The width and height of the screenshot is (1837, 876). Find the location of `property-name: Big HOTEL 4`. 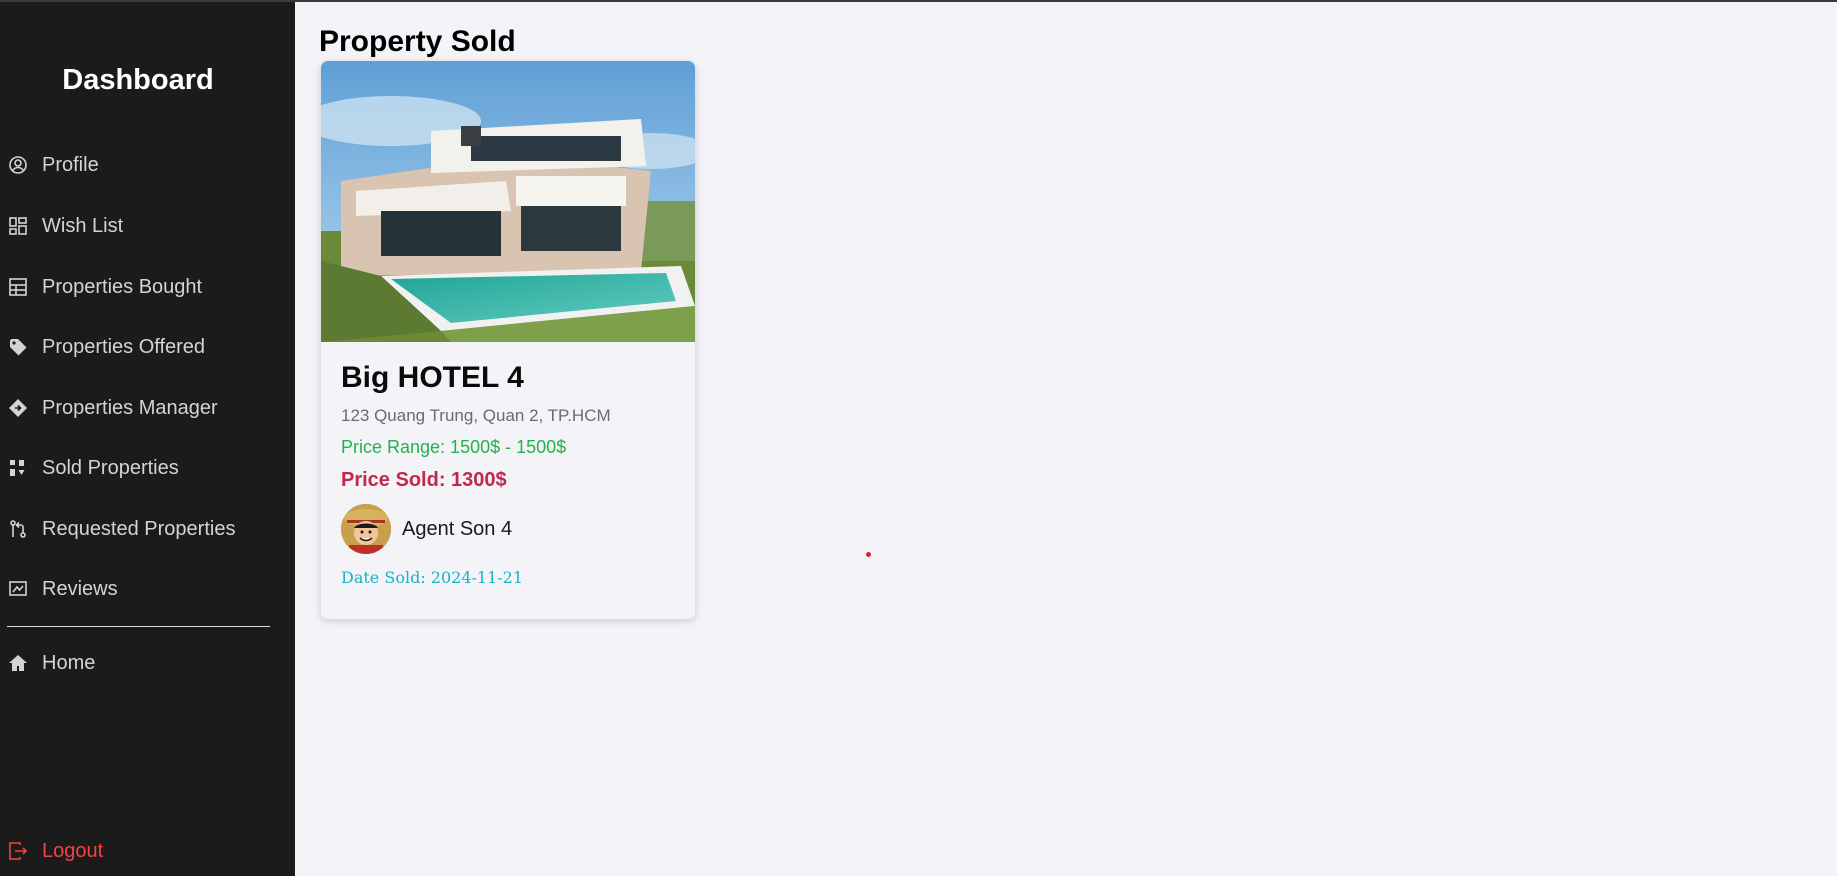

property-name: Big HOTEL 4 is located at coordinates (432, 377).